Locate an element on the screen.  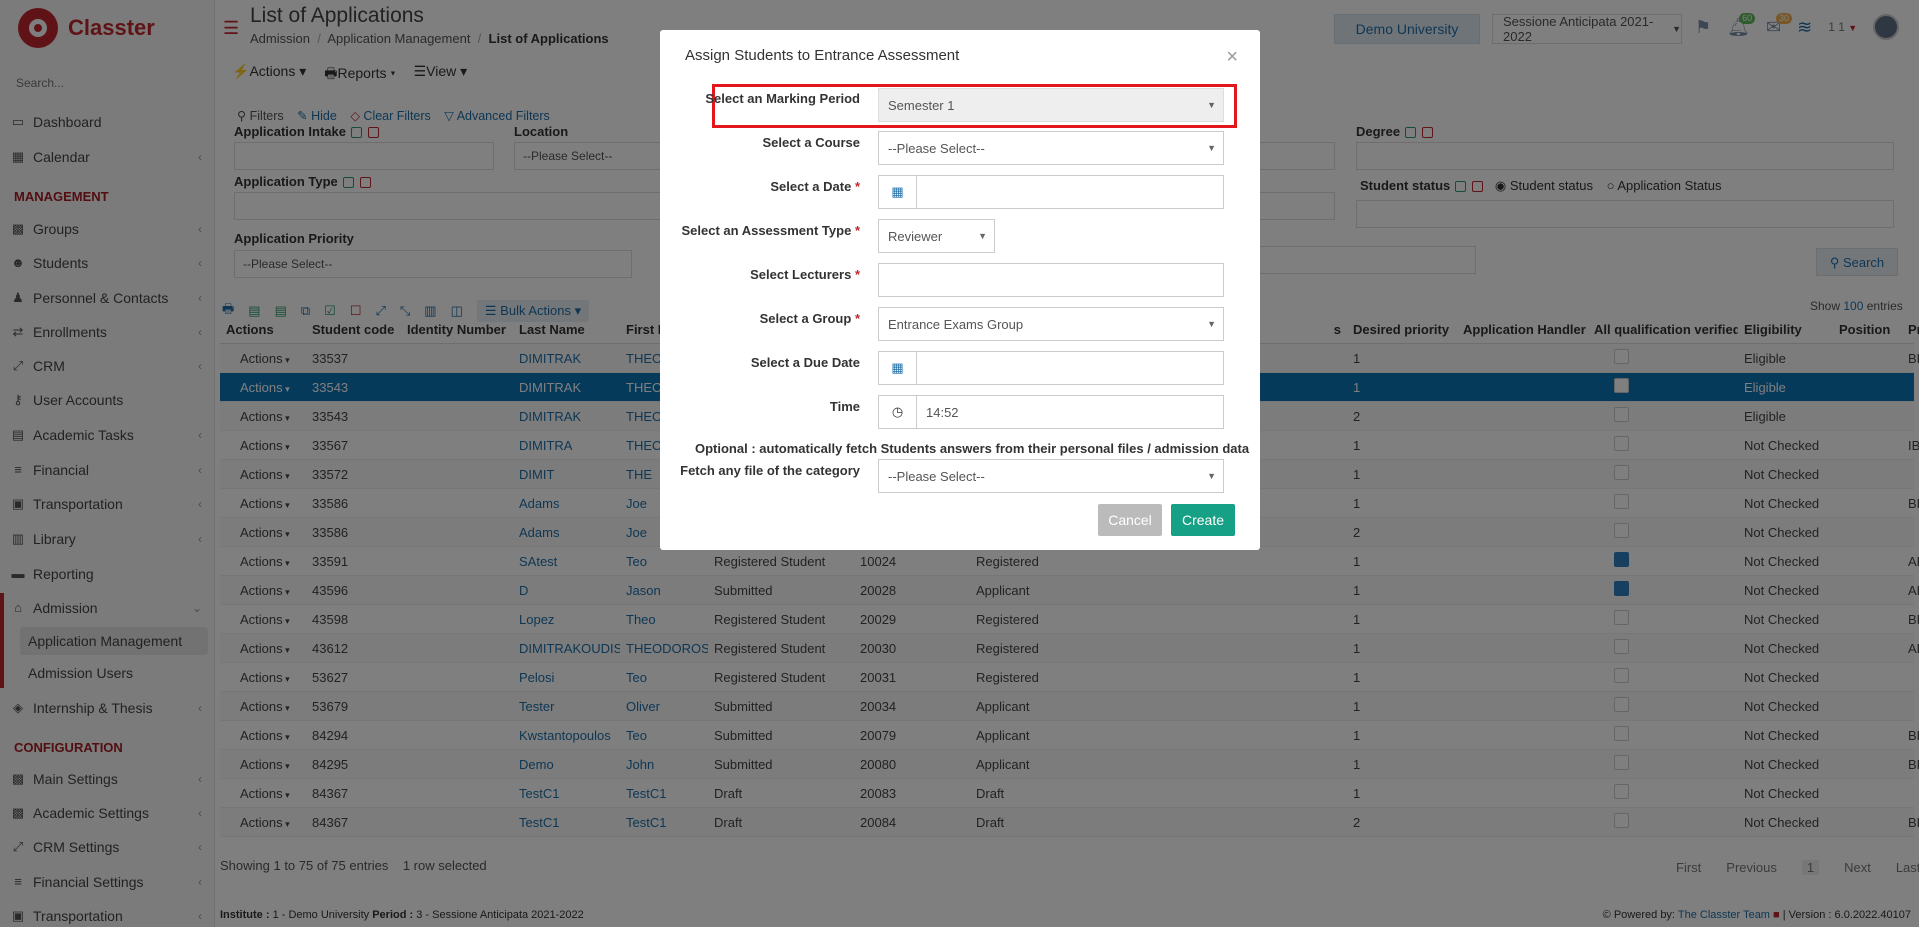
course-label: Select a Course is located at coordinates (811, 142).